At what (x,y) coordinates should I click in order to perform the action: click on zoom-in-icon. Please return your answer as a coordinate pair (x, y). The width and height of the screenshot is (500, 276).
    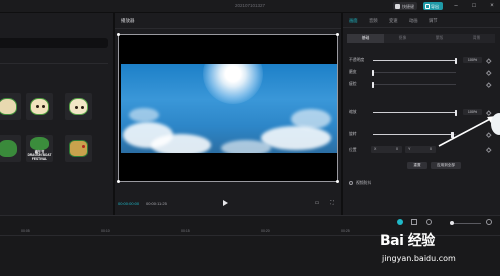
    Looking at the image, I should click on (489, 222).